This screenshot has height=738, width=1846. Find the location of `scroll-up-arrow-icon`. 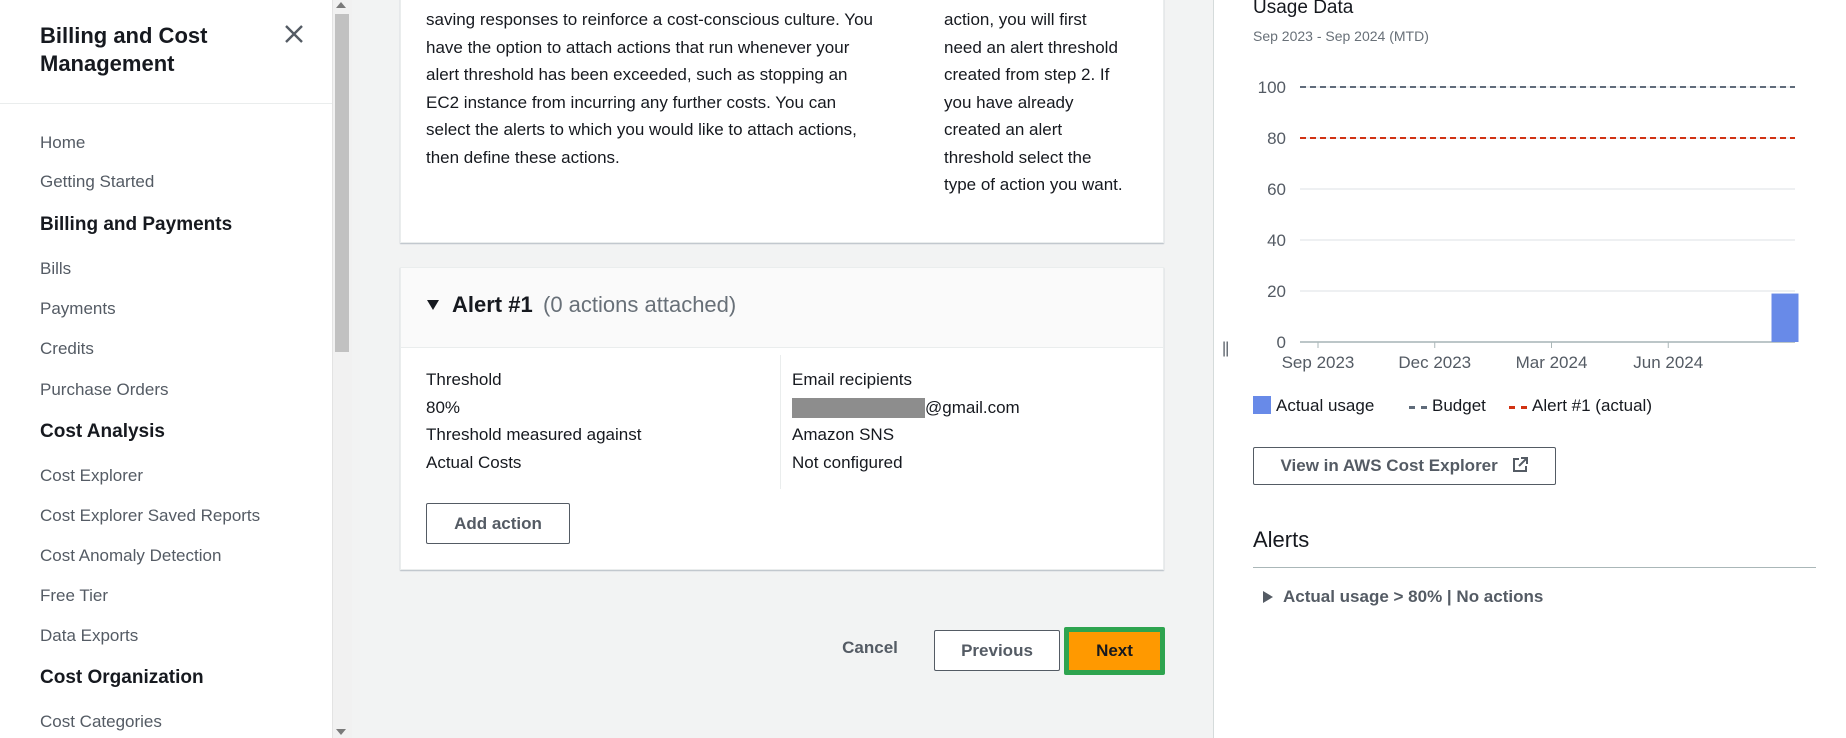

scroll-up-arrow-icon is located at coordinates (341, 5).